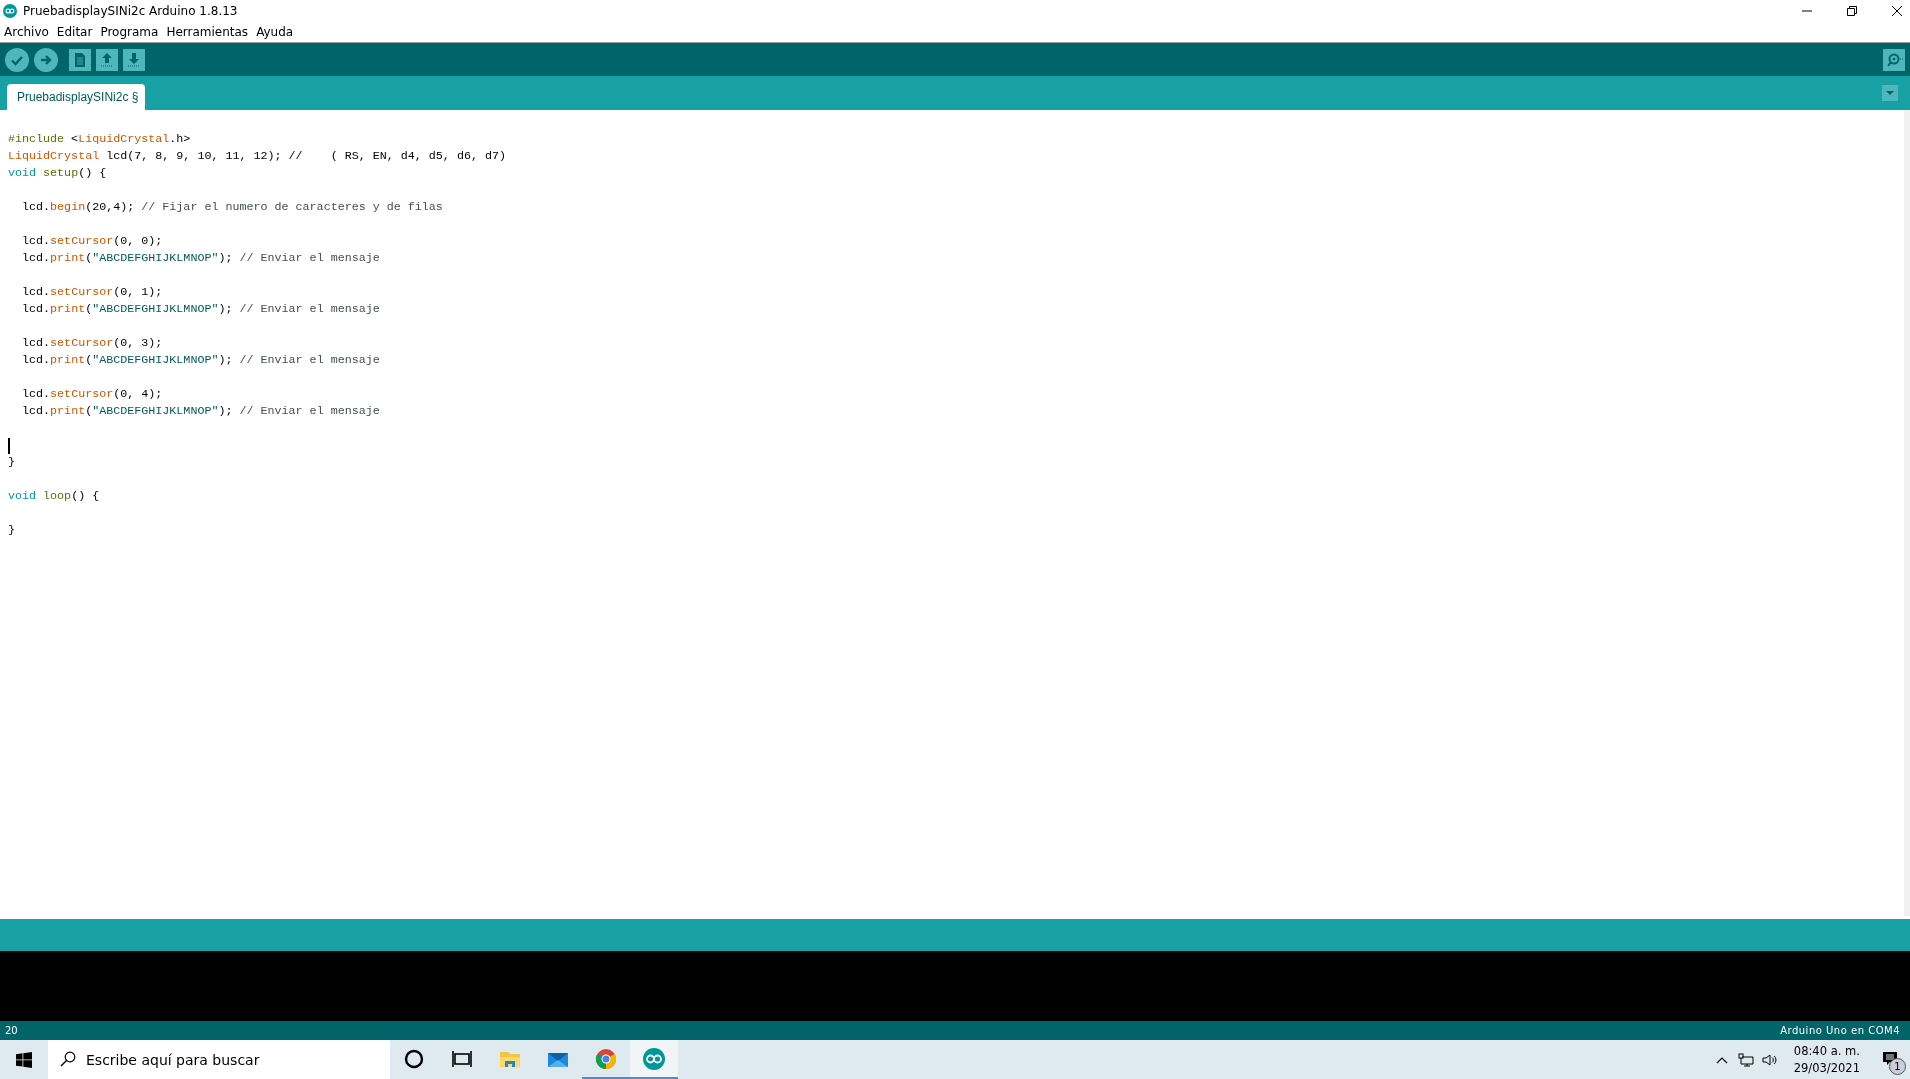  I want to click on arrow-right-button, so click(46, 59).